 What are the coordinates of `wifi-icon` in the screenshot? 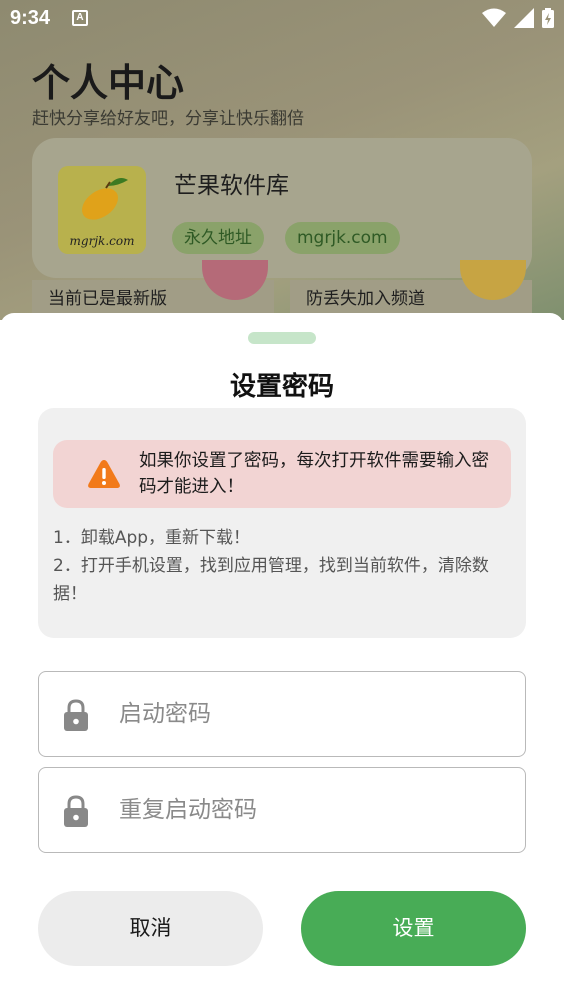 It's located at (494, 17).